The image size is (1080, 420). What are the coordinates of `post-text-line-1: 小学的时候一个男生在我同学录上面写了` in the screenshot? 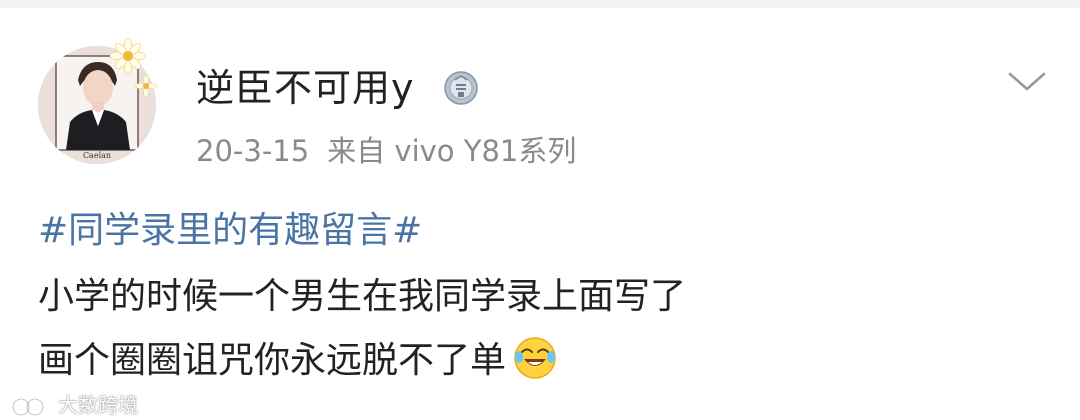 It's located at (362, 296).